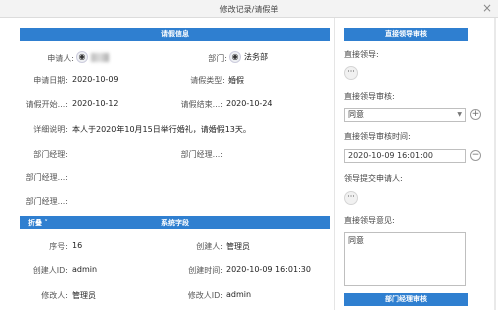  Describe the element at coordinates (50, 80) in the screenshot. I see `apply-date-label: 申请日期:` at that location.